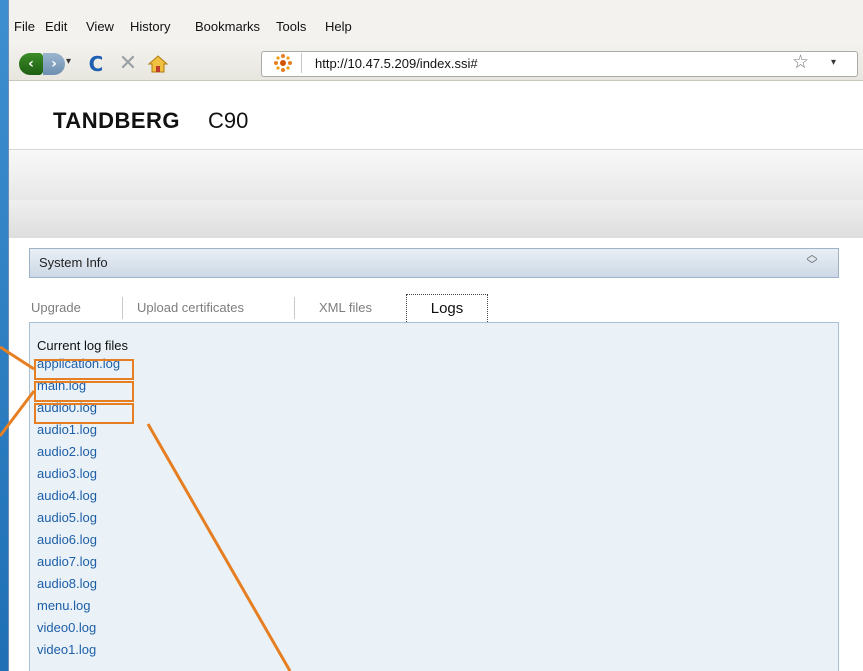  I want to click on menu-history: History, so click(150, 26).